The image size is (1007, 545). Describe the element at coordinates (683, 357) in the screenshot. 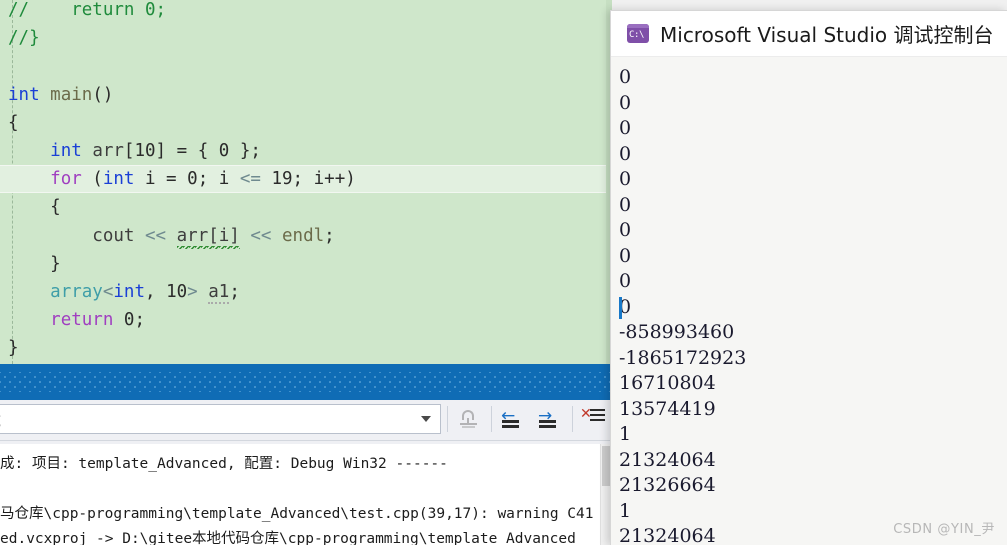

I see `console-line: -1865172923` at that location.